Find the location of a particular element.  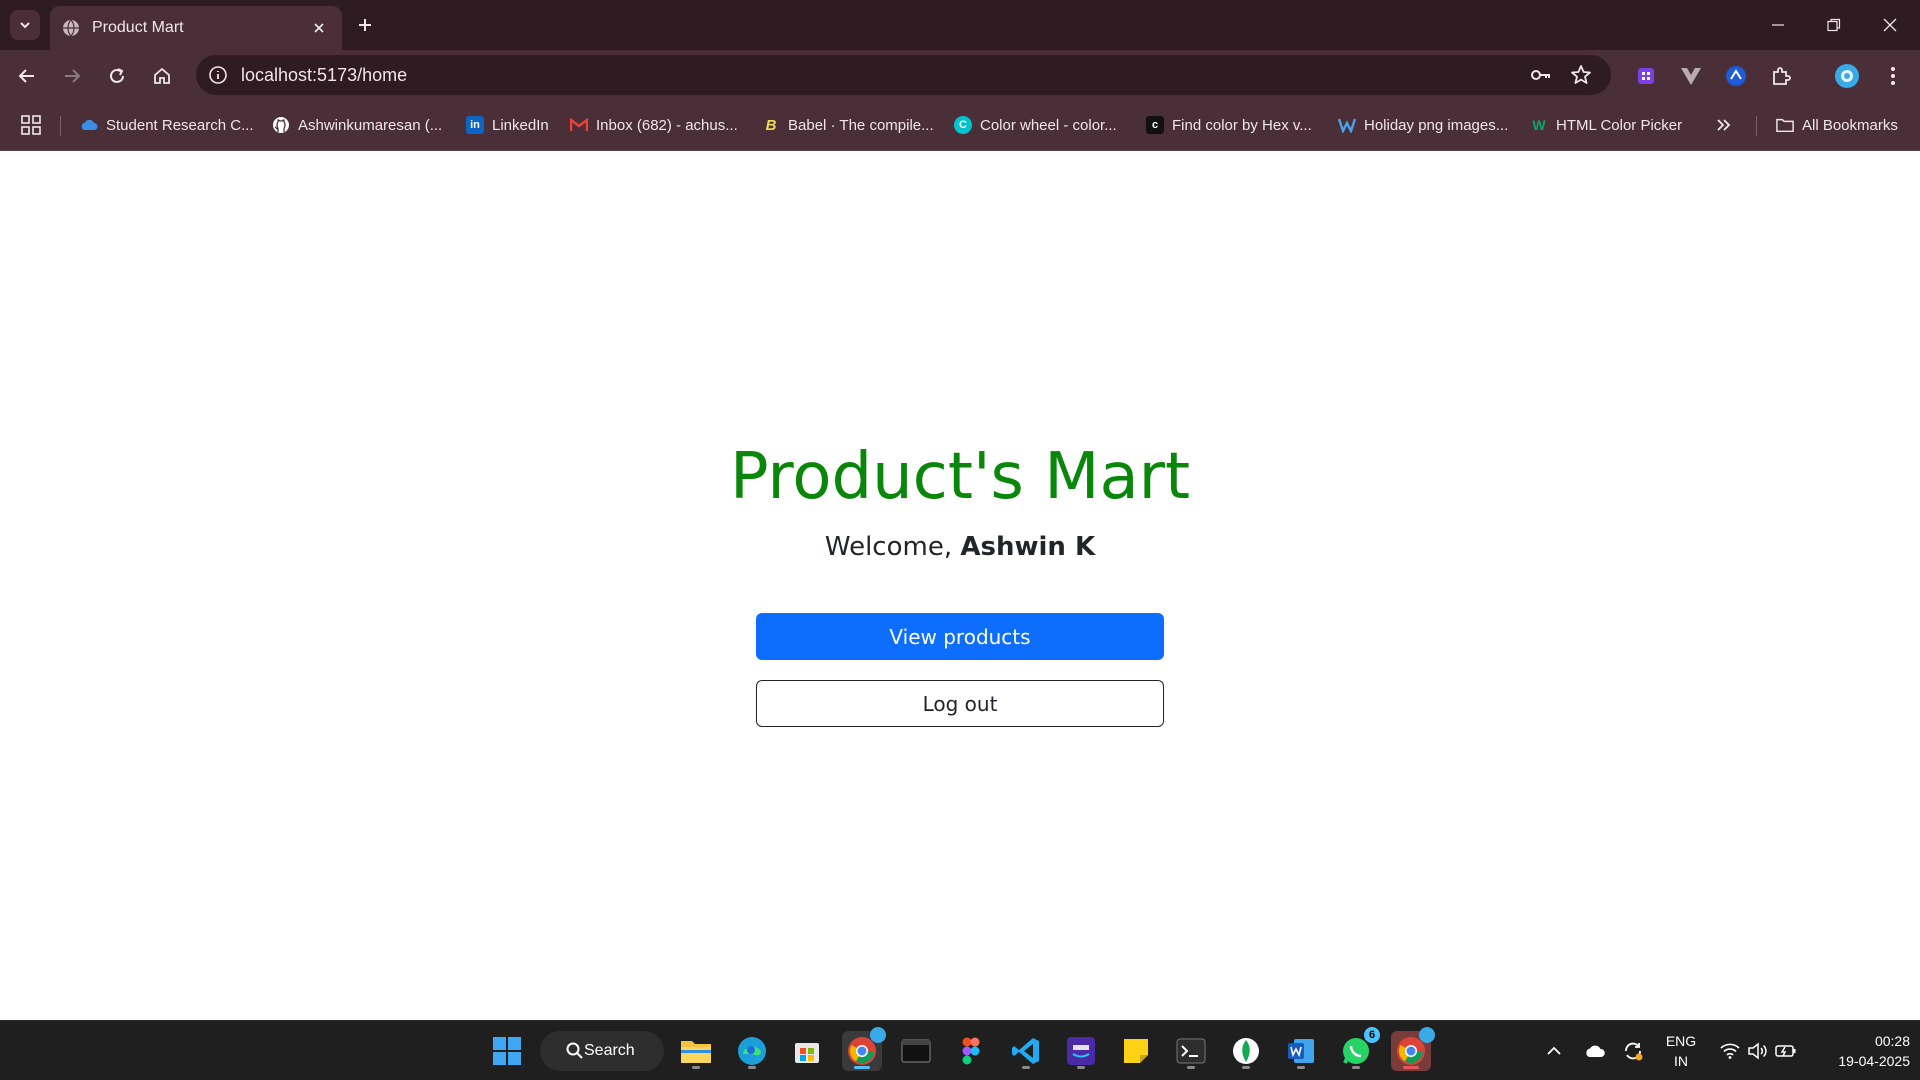

onedrive-cloud-icon is located at coordinates (1595, 1051).